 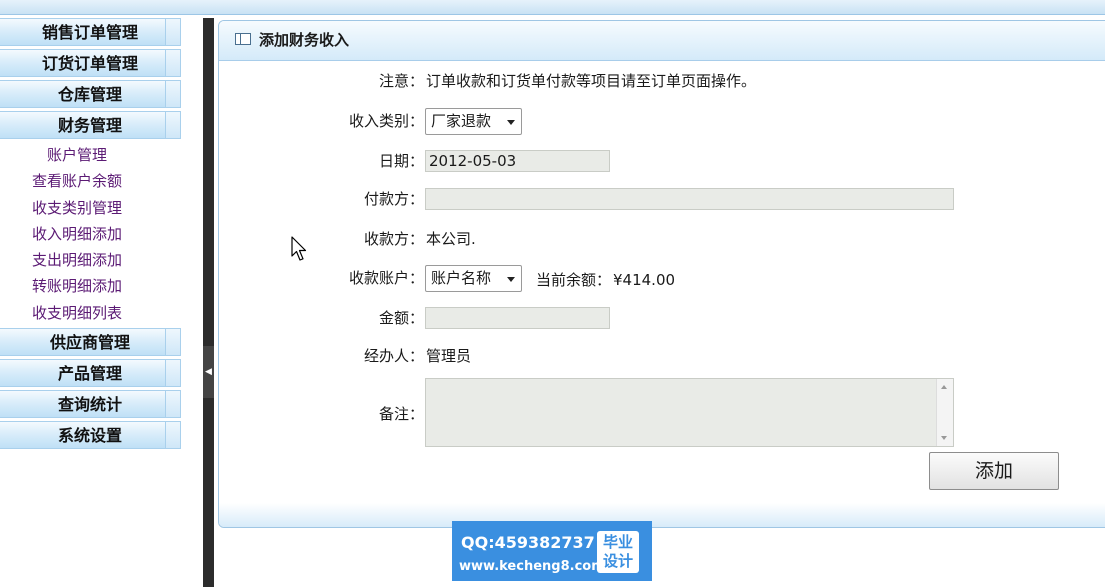 I want to click on watermark-badge-line1: 毕业, so click(x=617, y=542).